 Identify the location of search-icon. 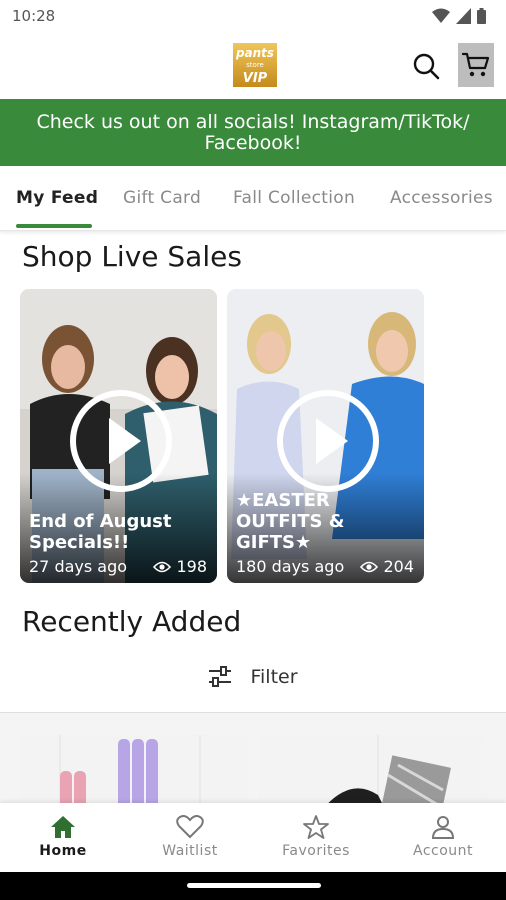
(426, 66).